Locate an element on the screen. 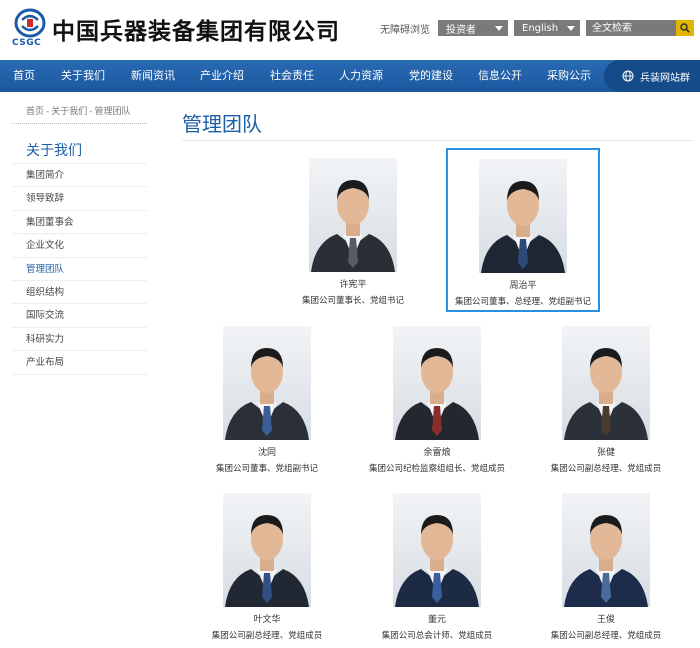  nav-item-disclosure: 信息公开 is located at coordinates (500, 76).